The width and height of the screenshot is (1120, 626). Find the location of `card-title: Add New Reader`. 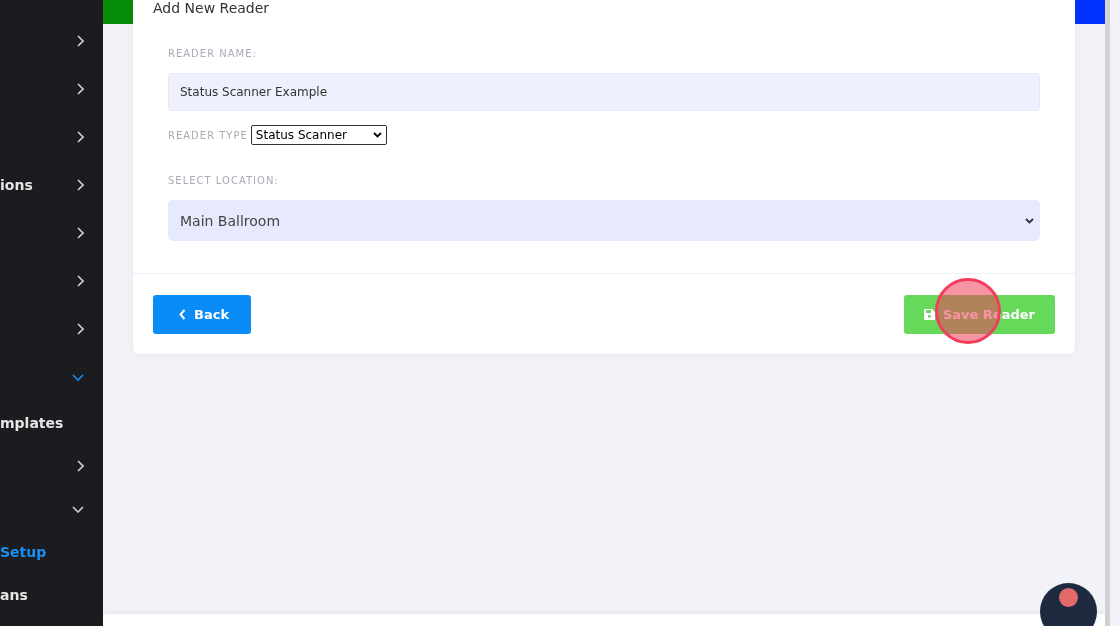

card-title: Add New Reader is located at coordinates (211, 9).